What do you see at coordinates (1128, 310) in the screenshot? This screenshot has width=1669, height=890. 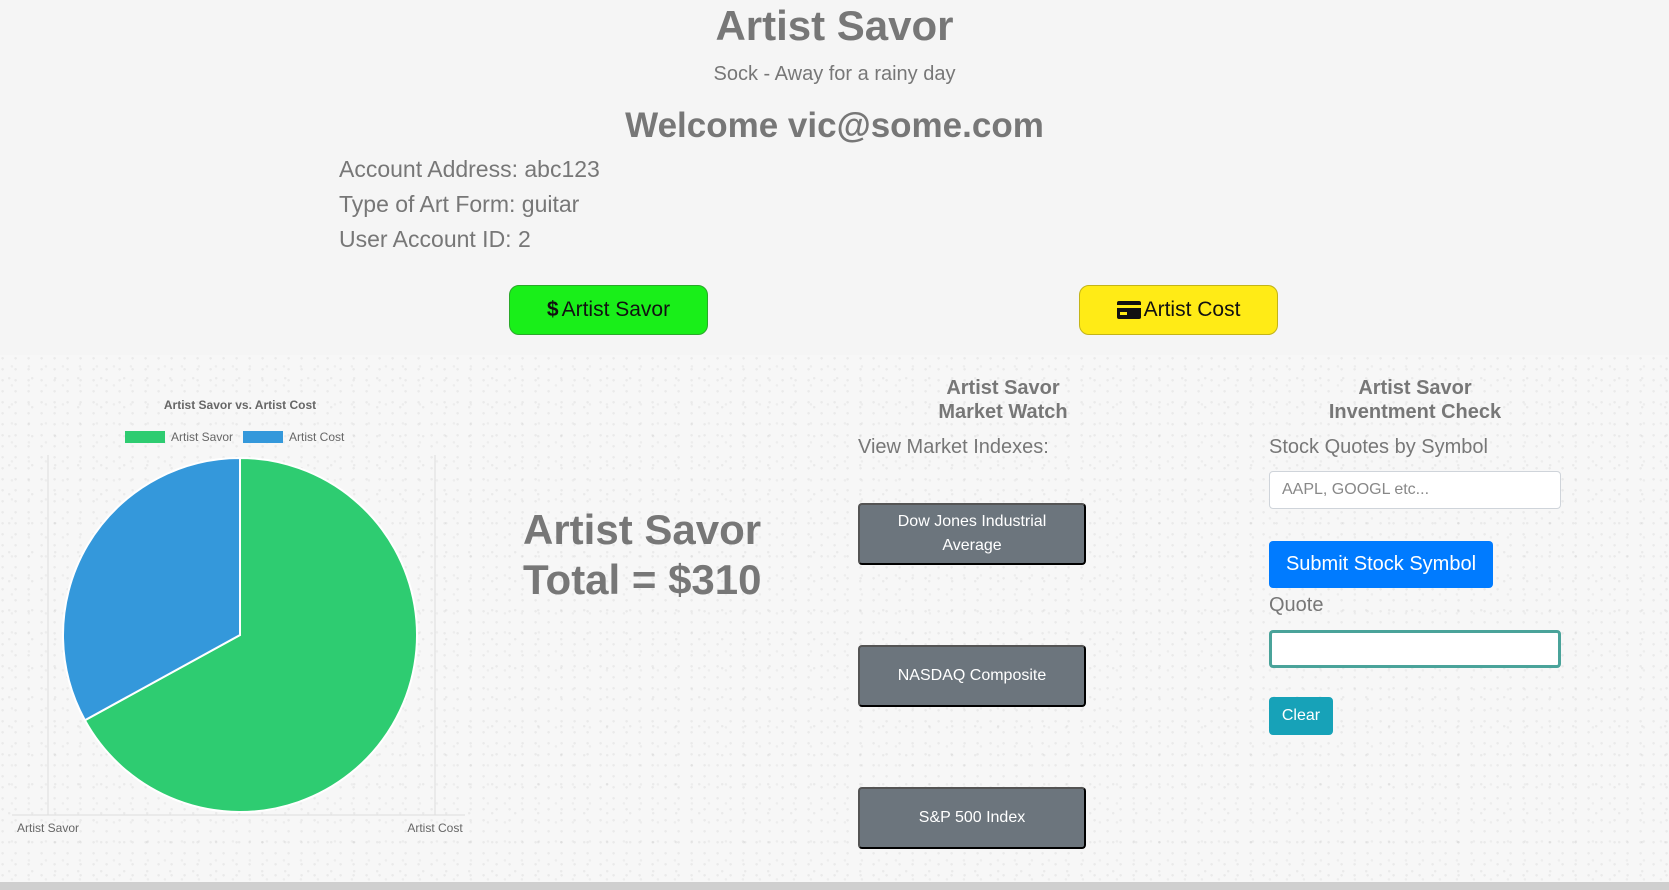 I see `credit-card-icon` at bounding box center [1128, 310].